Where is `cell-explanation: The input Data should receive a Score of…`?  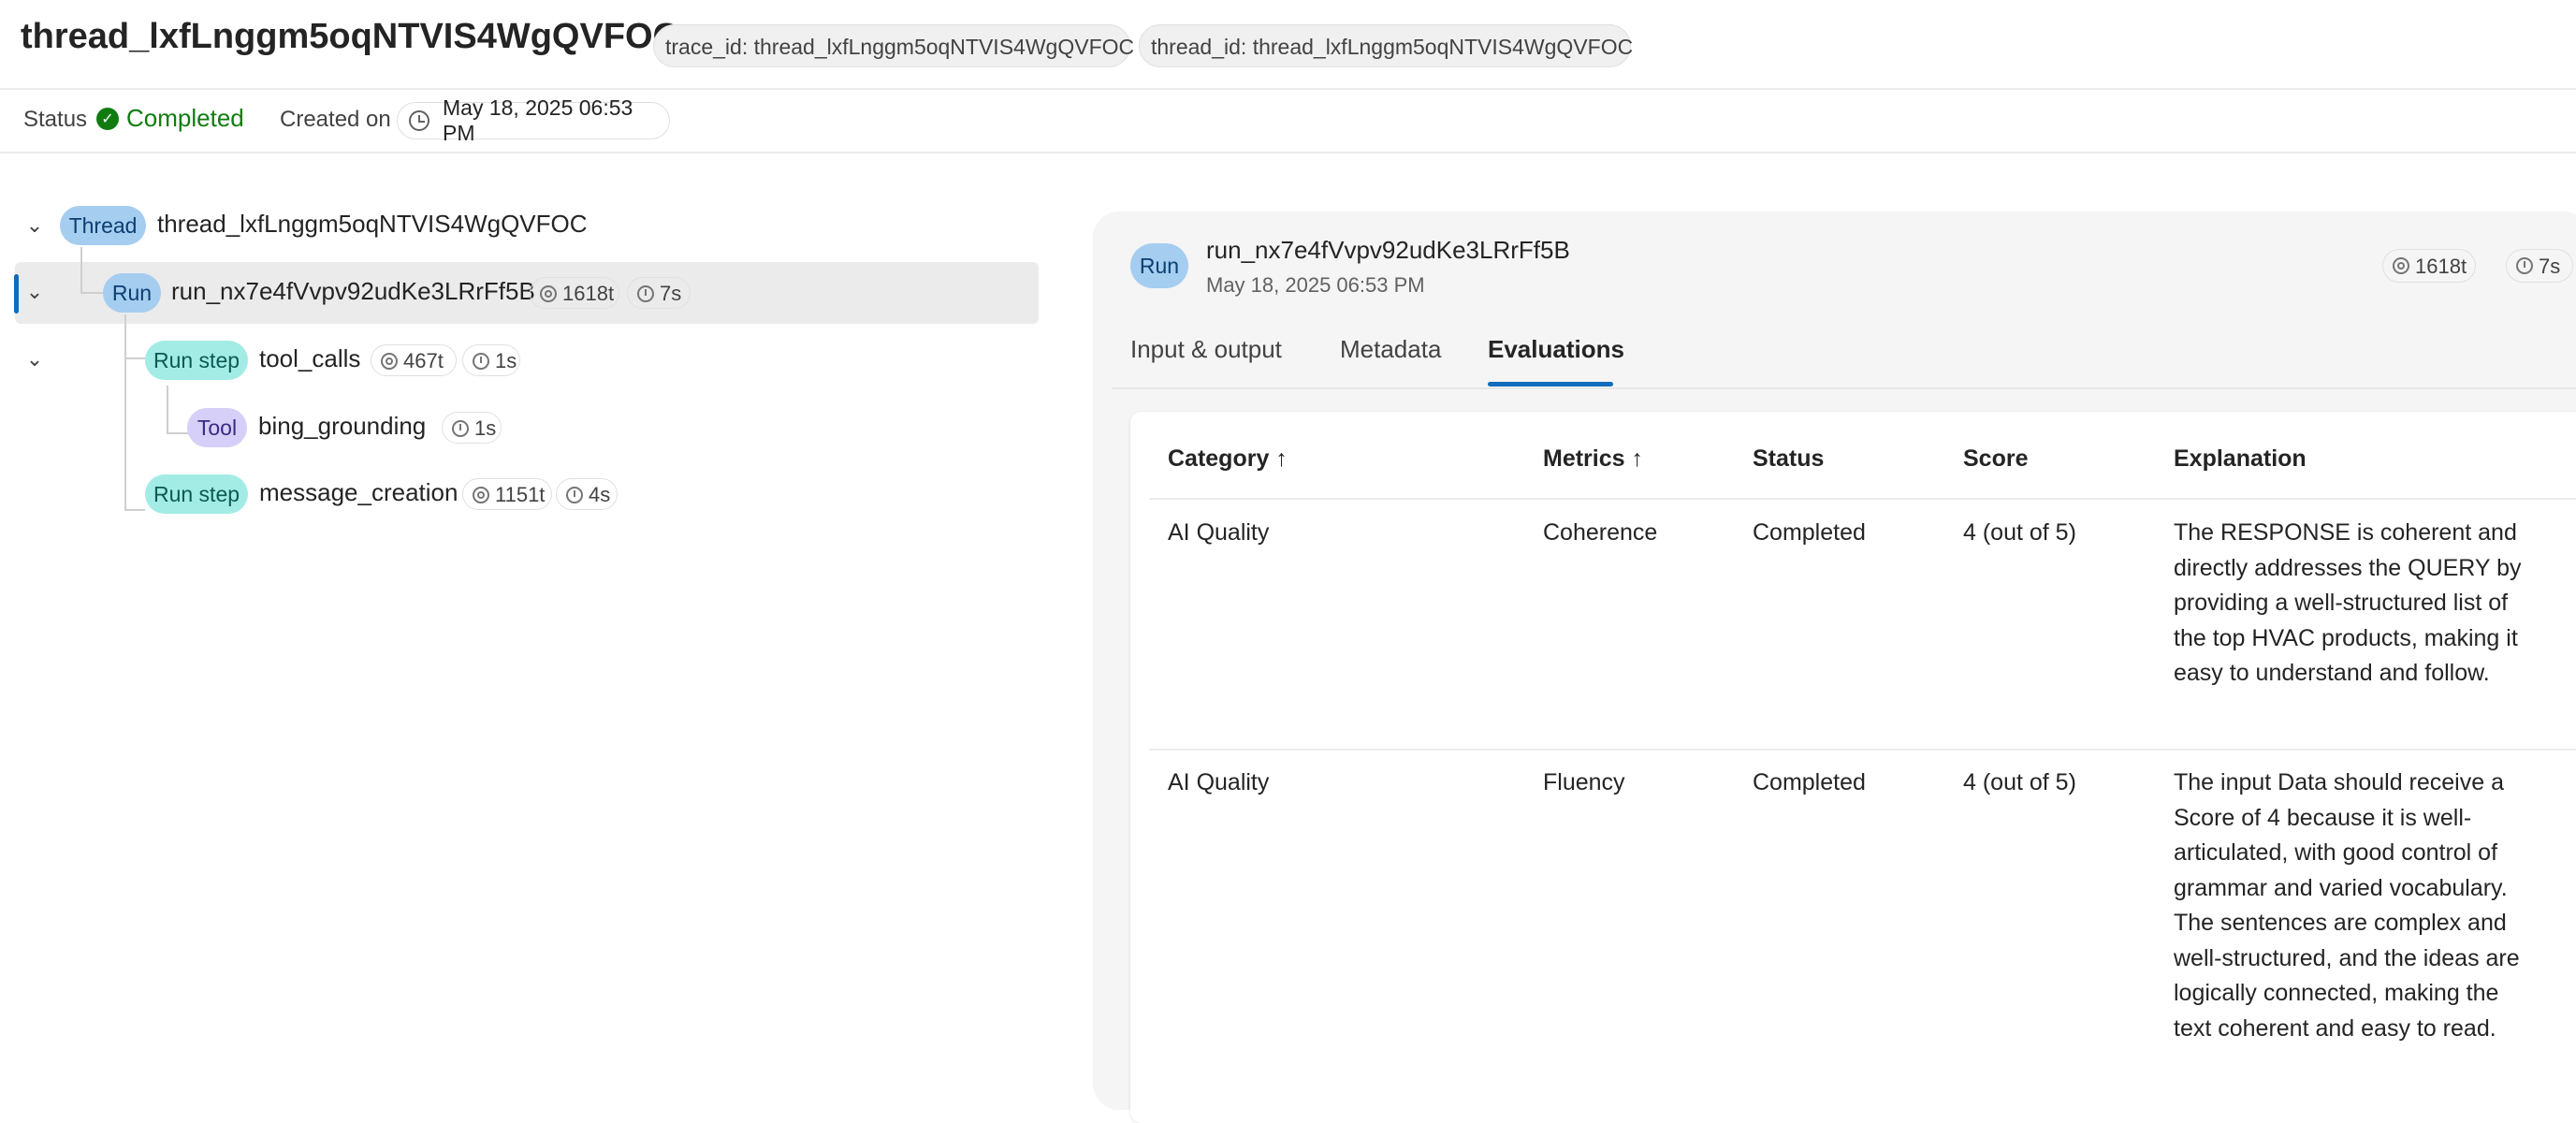 cell-explanation: The input Data should receive a Score of… is located at coordinates (2347, 905).